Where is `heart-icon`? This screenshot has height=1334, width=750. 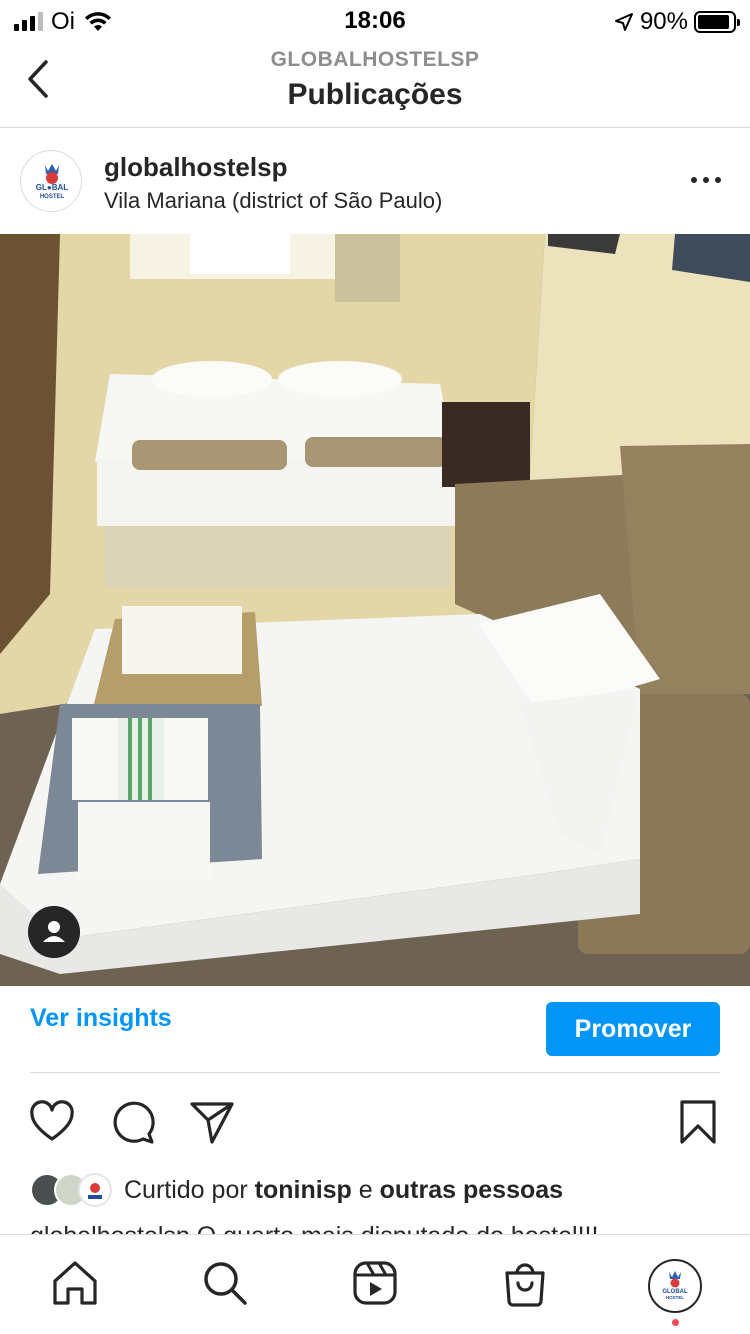 heart-icon is located at coordinates (52, 1122).